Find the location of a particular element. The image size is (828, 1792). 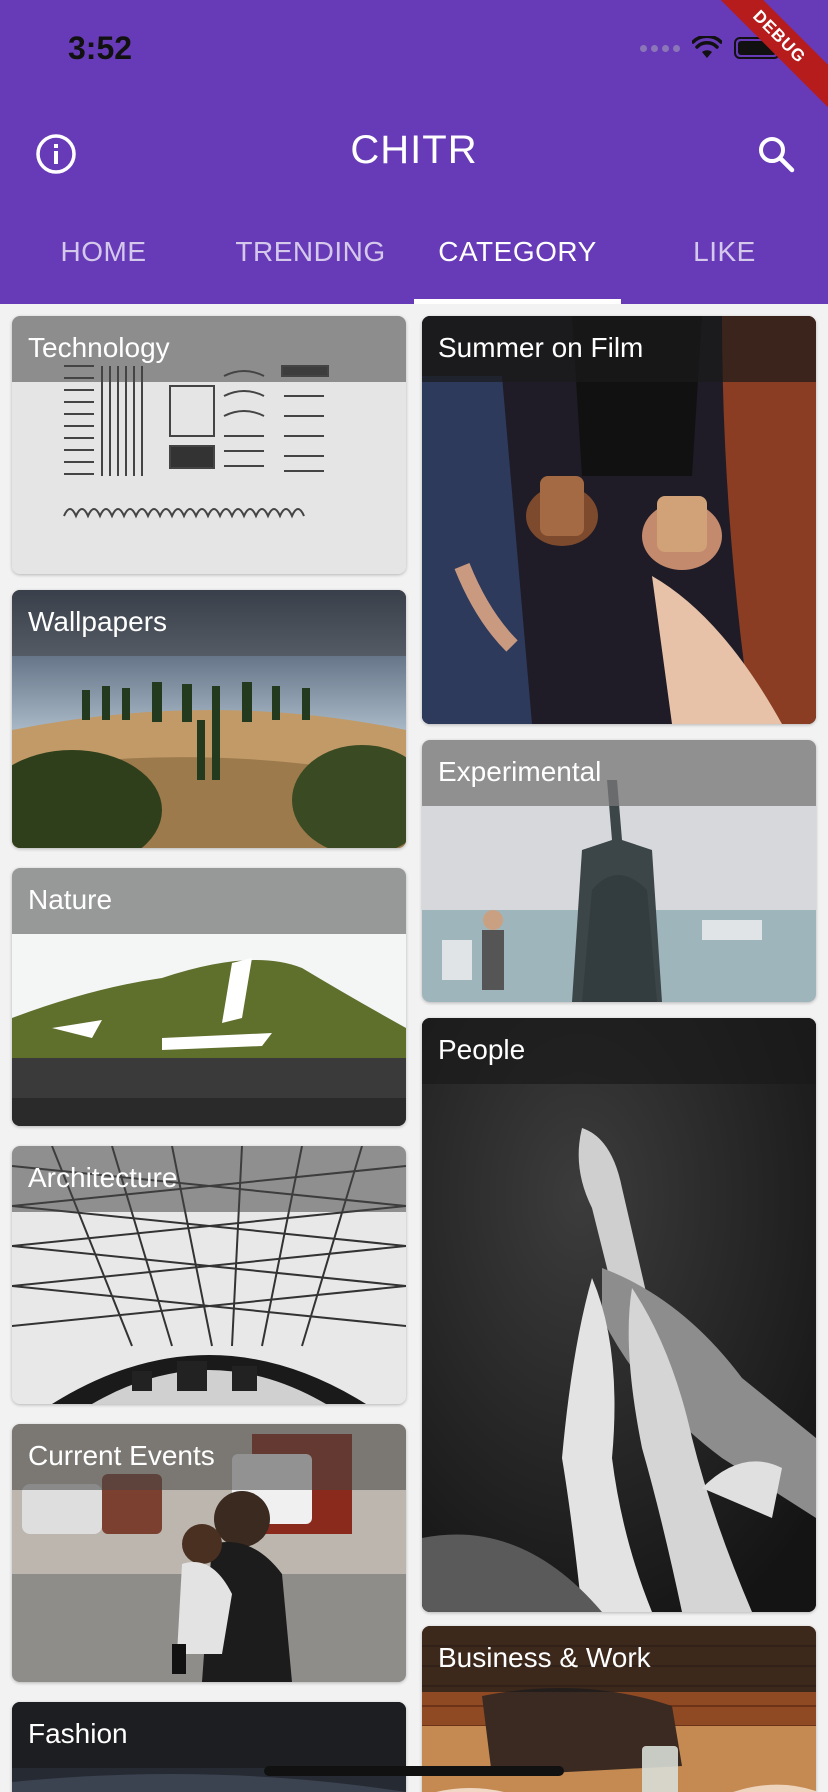

category-label: Architecture is located at coordinates (209, 1179).